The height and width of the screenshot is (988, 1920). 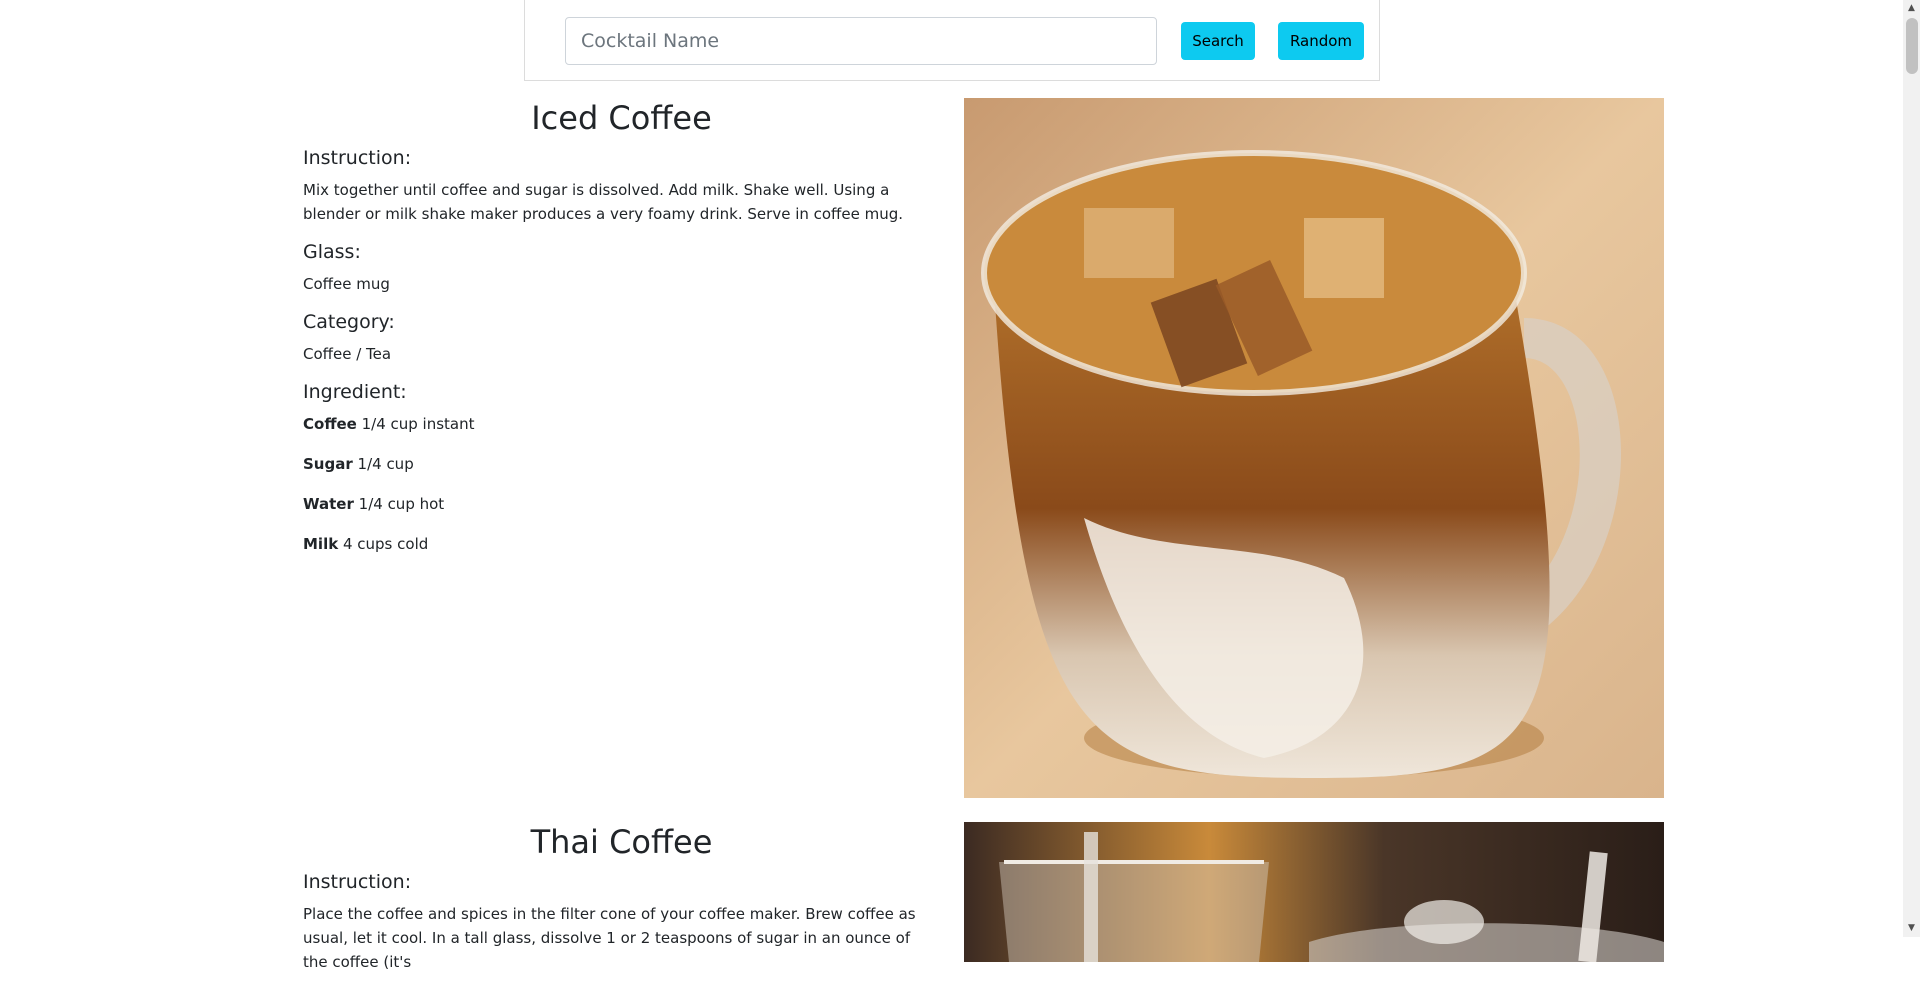 I want to click on ingredient-measure: 1/4 cup instant, so click(x=418, y=424).